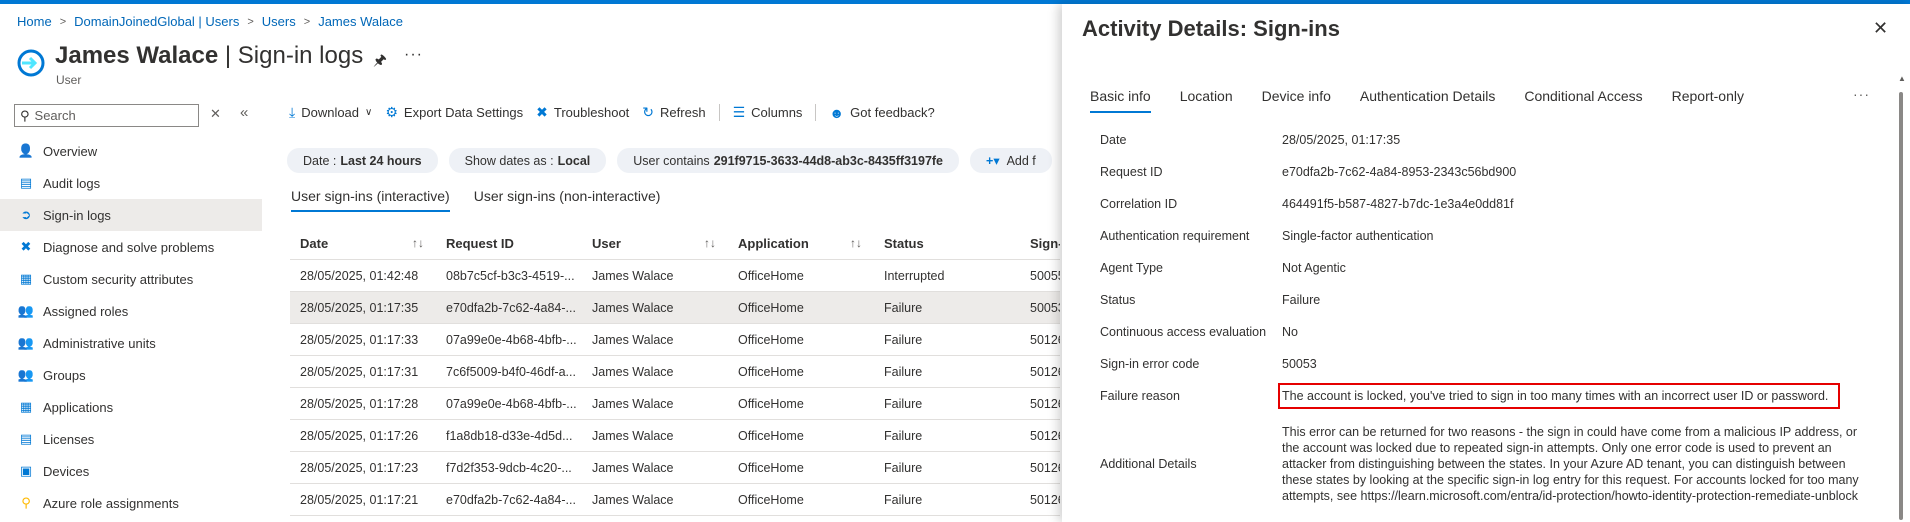  Describe the element at coordinates (1175, 236) in the screenshot. I see `detail-key: Authentication requirement` at that location.